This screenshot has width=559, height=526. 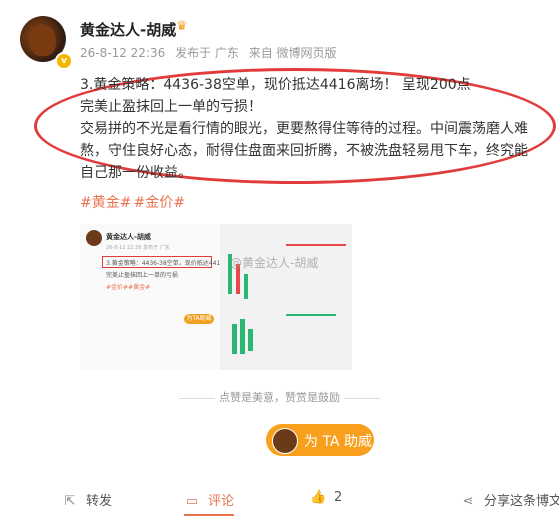 I want to click on post-meta: 26-8-12 22:36 发布于 广东 来自 微博网页版, so click(x=211, y=52).